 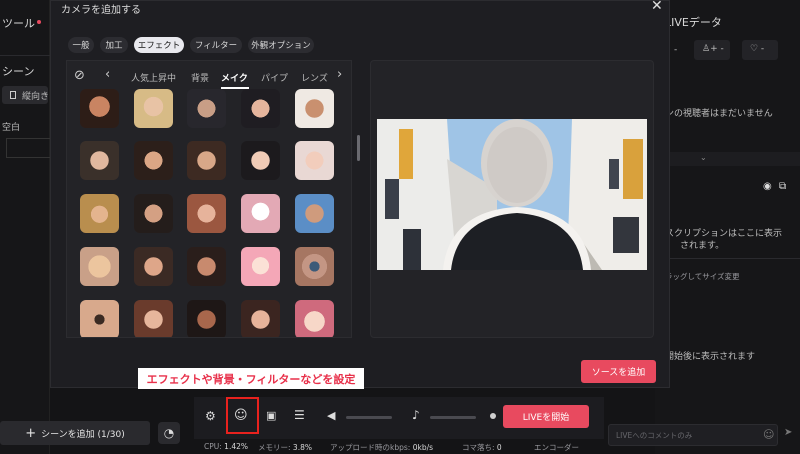 I want to click on scene-thumbnail, so click(x=28, y=148).